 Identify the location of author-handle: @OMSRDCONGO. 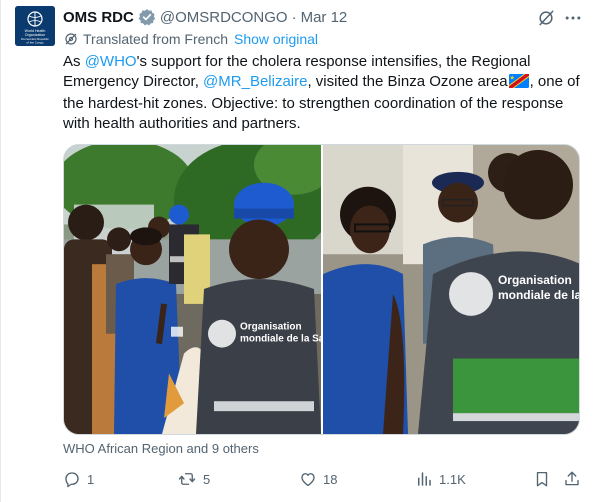
(224, 17).